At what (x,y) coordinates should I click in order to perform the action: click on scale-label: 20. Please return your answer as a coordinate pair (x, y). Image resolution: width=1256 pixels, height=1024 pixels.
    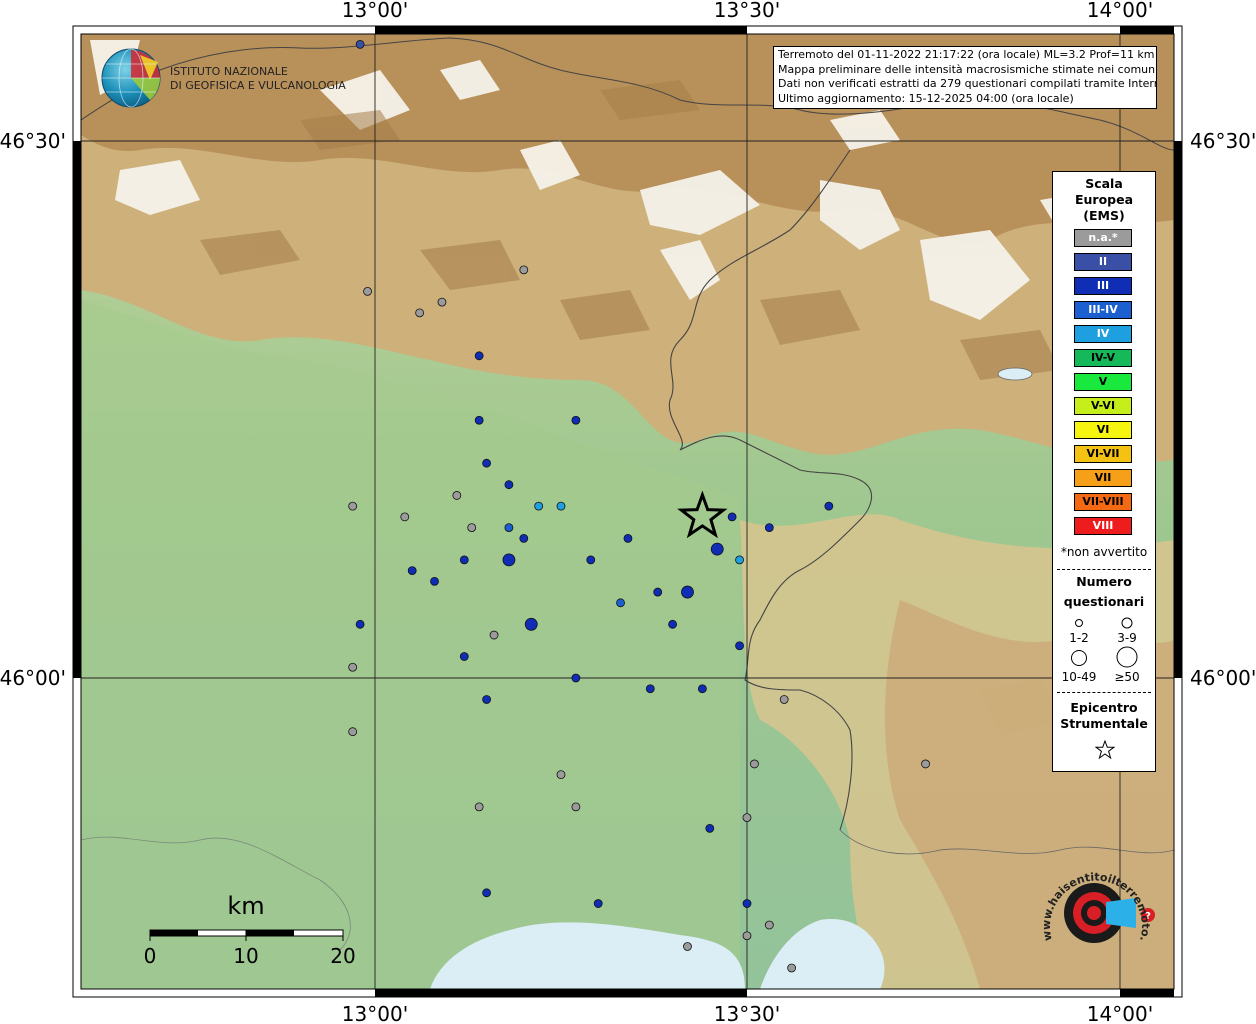
    Looking at the image, I should click on (342, 956).